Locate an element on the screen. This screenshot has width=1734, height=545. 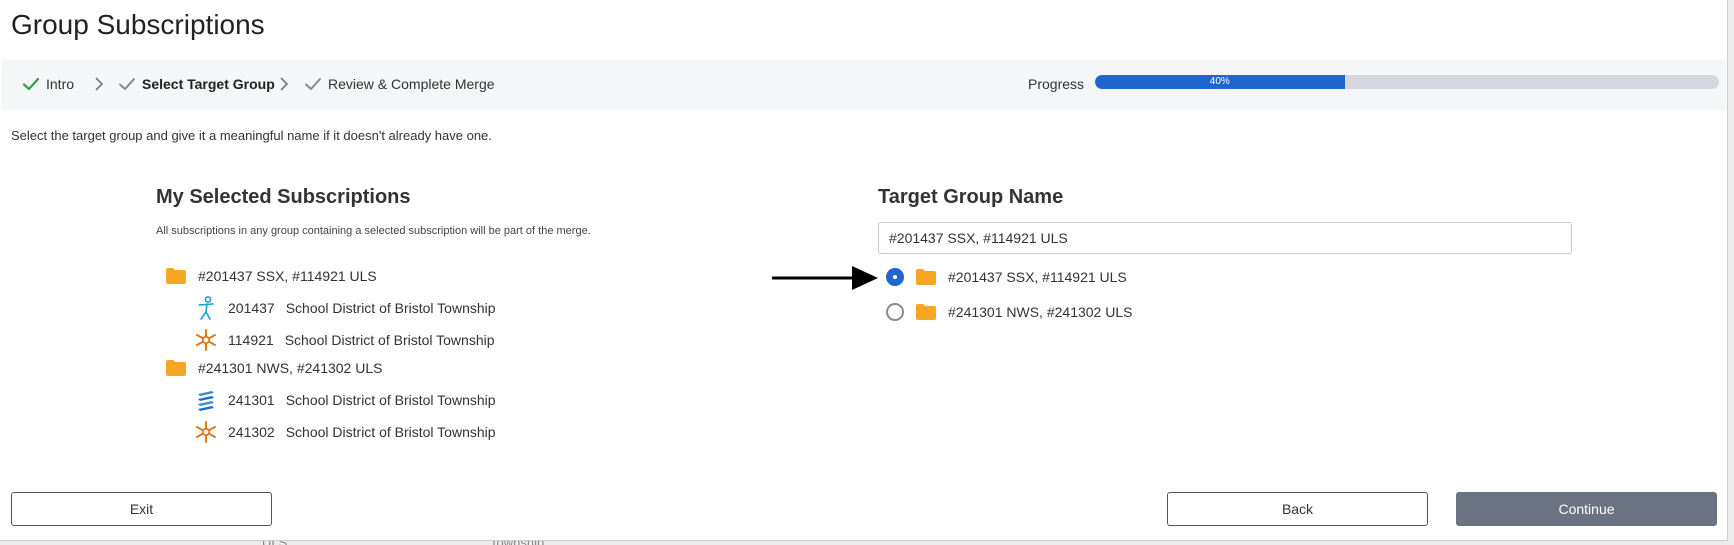
group-row: #201437 SSX, #114921 ULS is located at coordinates (271, 276).